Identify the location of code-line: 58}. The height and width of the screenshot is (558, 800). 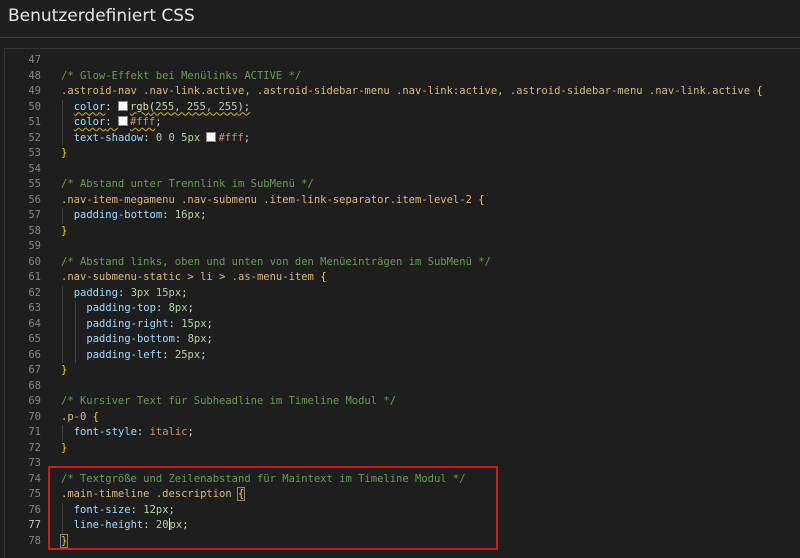
(402, 232).